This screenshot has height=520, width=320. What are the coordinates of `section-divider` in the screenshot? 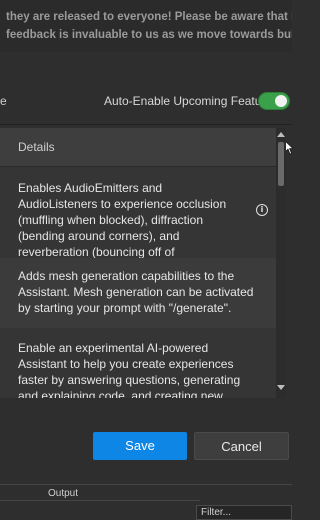 It's located at (146, 124).